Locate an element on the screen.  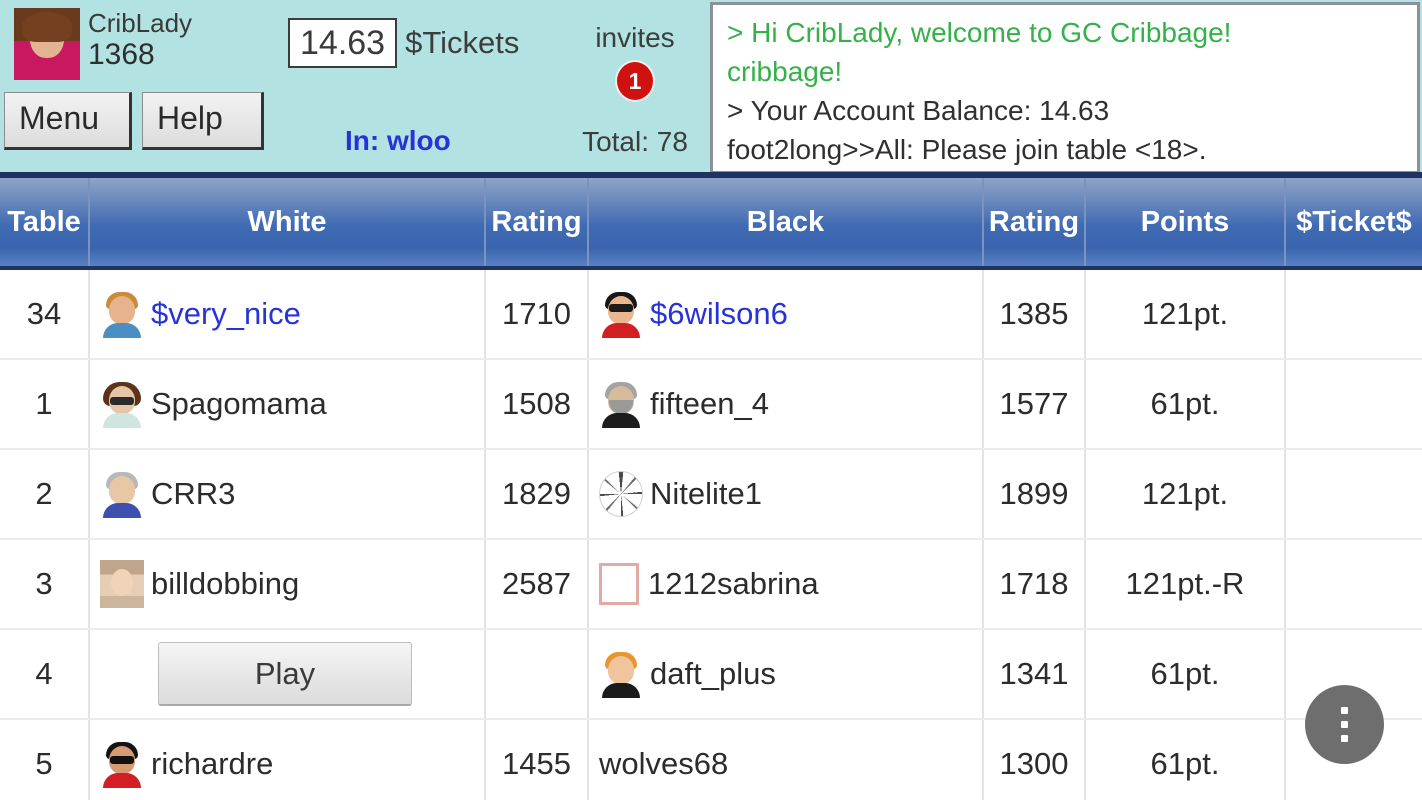
cell-white-player: CRR3 is located at coordinates (288, 494).